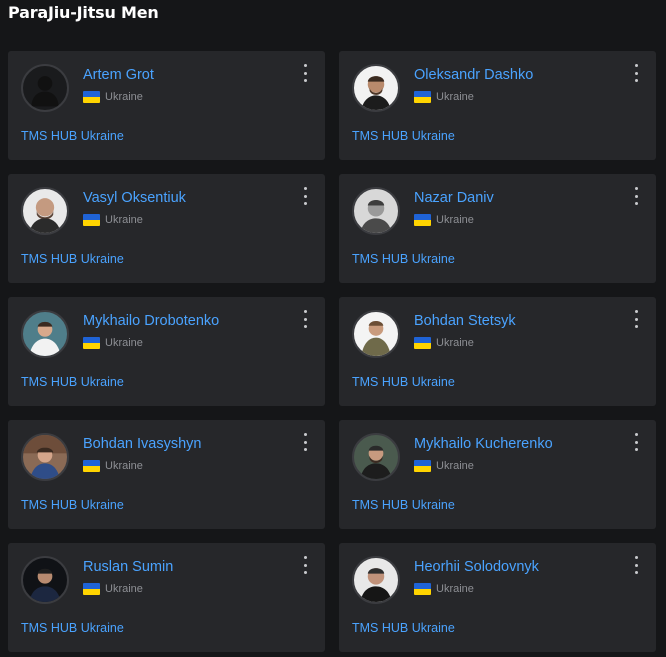 This screenshot has width=666, height=657. I want to click on athlete-card: Bohdan Ivasyshyn Ukraine TMS HUB Ukraine, so click(166, 474).